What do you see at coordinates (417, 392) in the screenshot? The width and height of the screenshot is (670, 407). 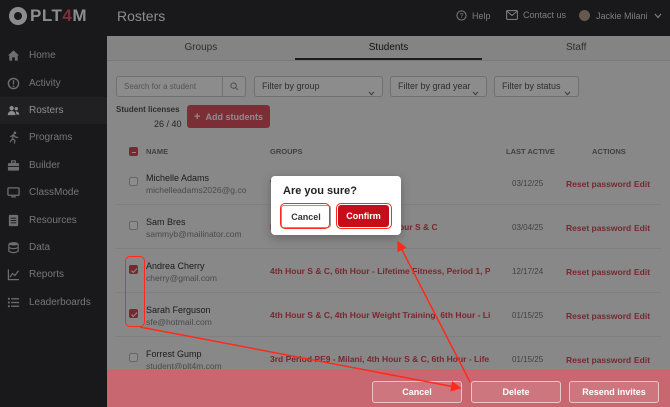 I see `bulk-cancel-button: Cancel` at bounding box center [417, 392].